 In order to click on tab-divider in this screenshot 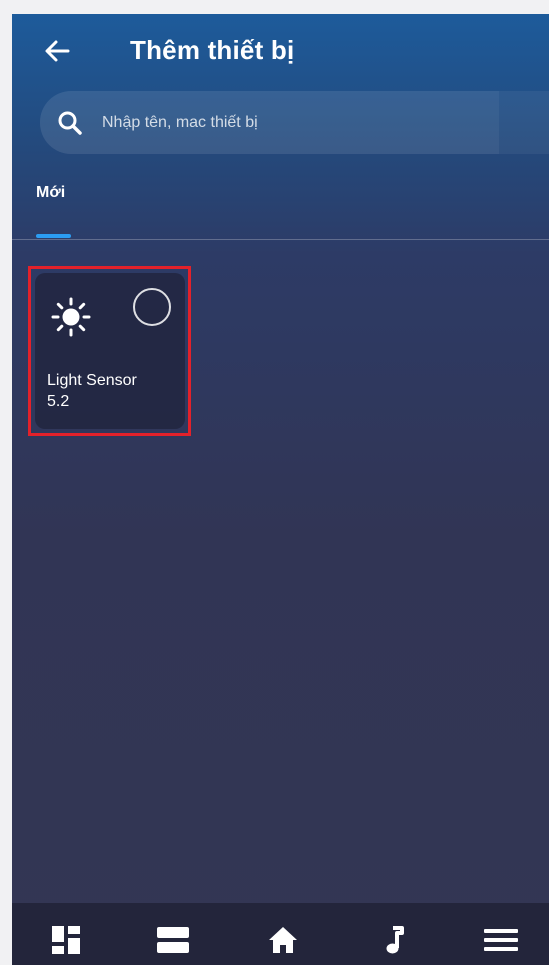, I will do `click(280, 239)`.